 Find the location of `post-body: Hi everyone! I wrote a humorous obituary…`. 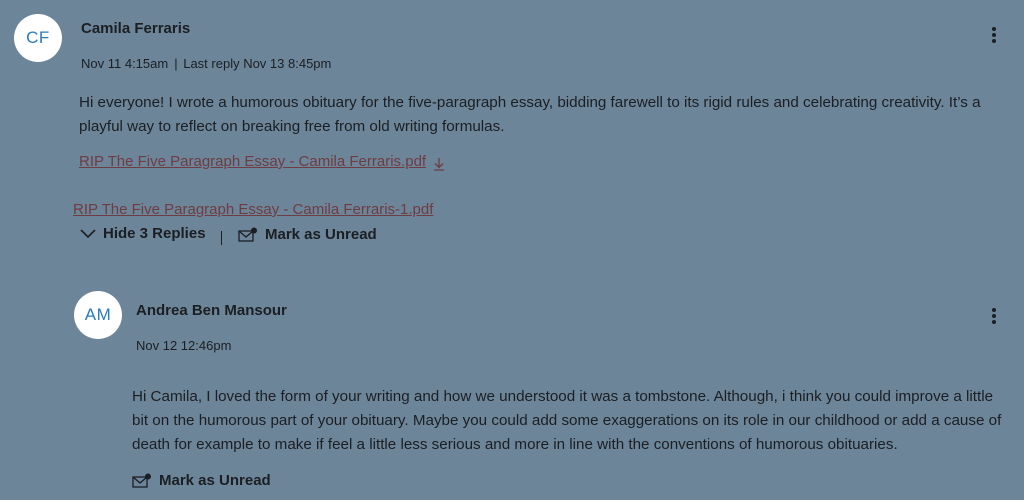

post-body: Hi everyone! I wrote a humorous obituary… is located at coordinates (530, 114).